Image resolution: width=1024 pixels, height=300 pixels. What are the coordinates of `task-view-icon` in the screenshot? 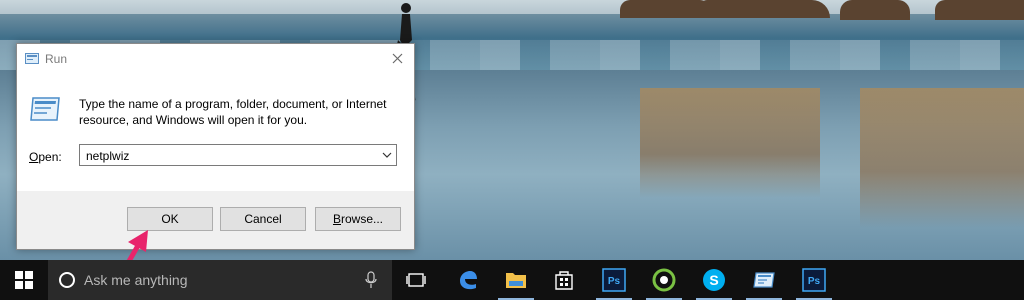 It's located at (416, 280).